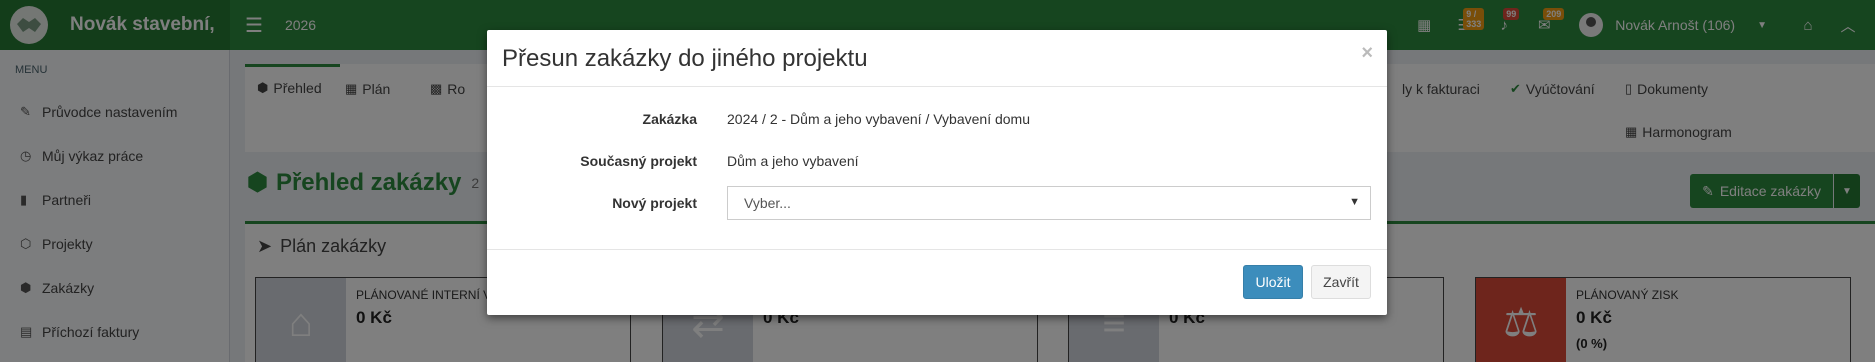 This screenshot has height=362, width=1875. Describe the element at coordinates (654, 203) in the screenshot. I see `new-project-label: Nový projekt` at that location.